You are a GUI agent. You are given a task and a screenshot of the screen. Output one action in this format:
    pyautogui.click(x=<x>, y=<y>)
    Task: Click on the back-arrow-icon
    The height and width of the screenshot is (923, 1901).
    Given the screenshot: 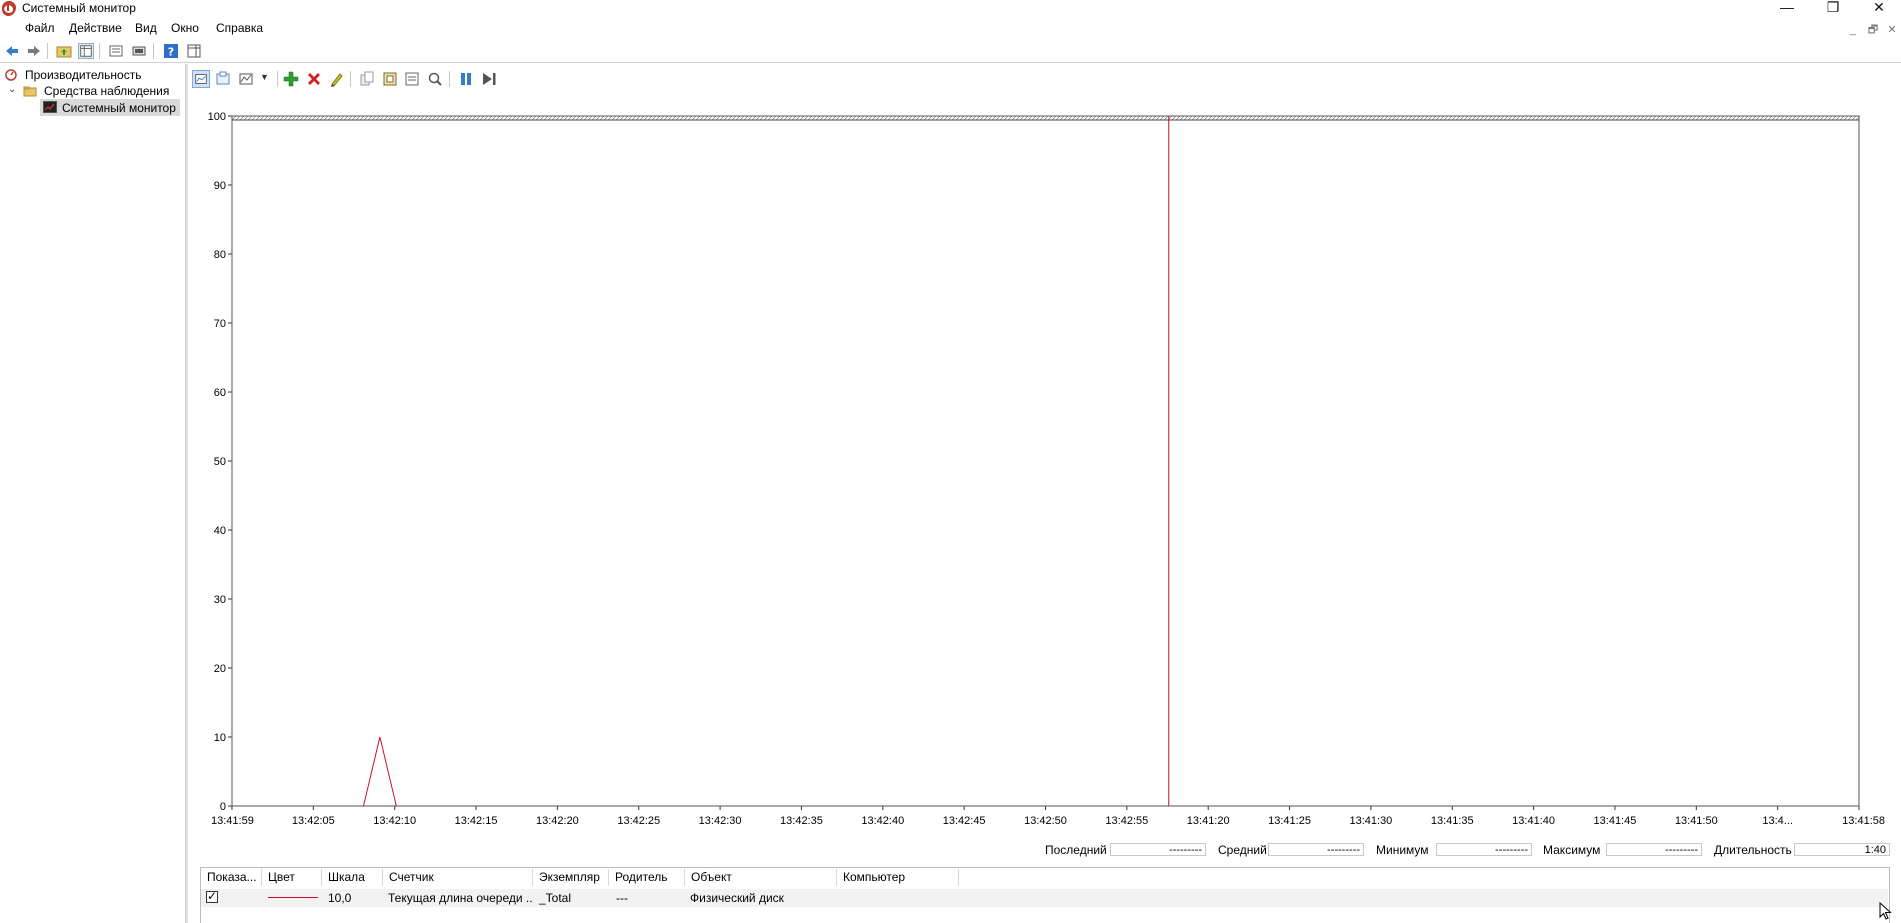 What is the action you would take?
    pyautogui.click(x=12, y=51)
    